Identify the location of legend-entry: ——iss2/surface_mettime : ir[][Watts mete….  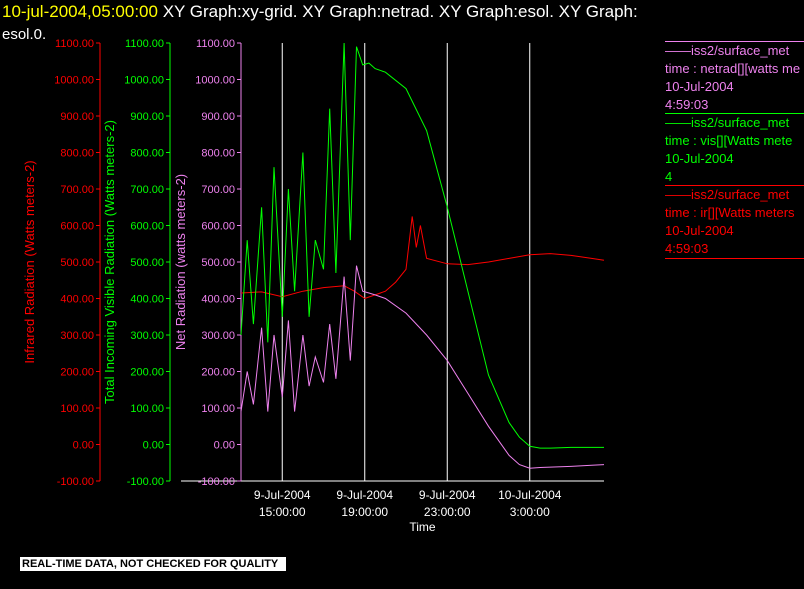
(734, 221).